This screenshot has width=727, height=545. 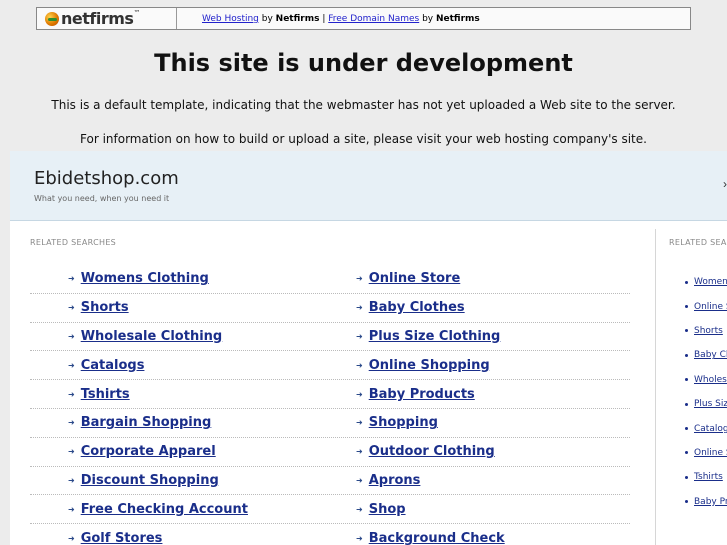 What do you see at coordinates (152, 336) in the screenshot?
I see `related-search-link: Wholesale Clothing` at bounding box center [152, 336].